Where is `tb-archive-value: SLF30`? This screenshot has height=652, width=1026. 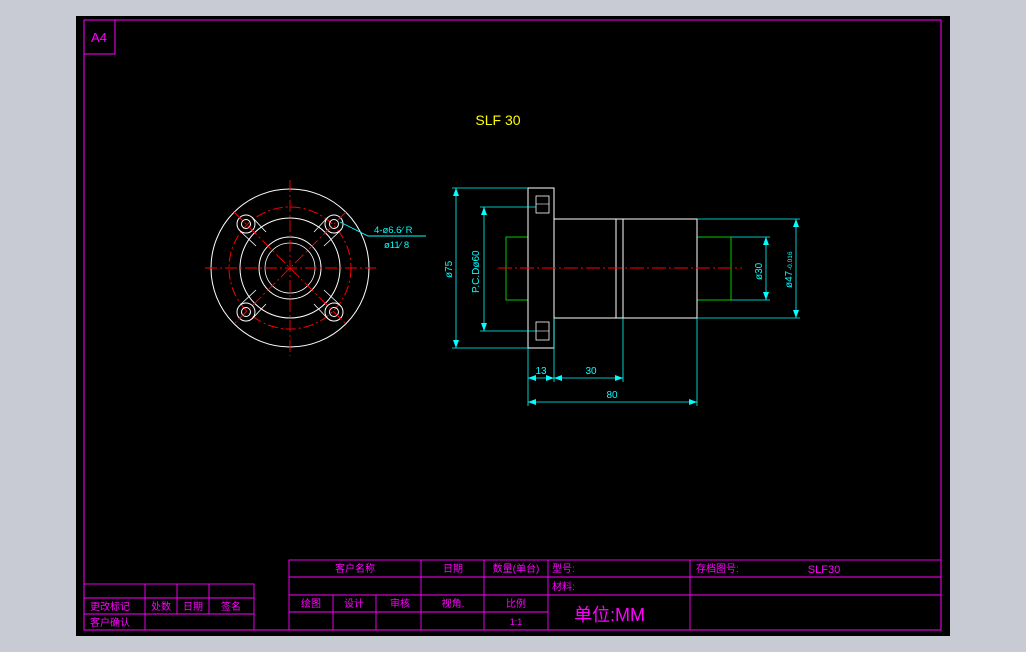 tb-archive-value: SLF30 is located at coordinates (824, 570).